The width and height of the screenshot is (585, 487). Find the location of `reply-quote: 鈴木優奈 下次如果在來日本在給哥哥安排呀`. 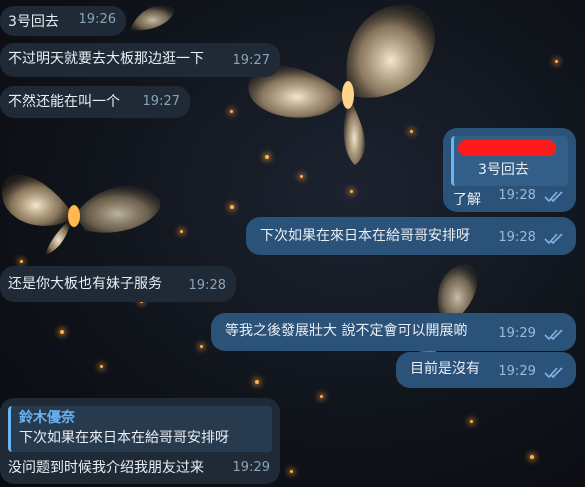

reply-quote: 鈴木優奈 下次如果在來日本在給哥哥安排呀 is located at coordinates (140, 429).